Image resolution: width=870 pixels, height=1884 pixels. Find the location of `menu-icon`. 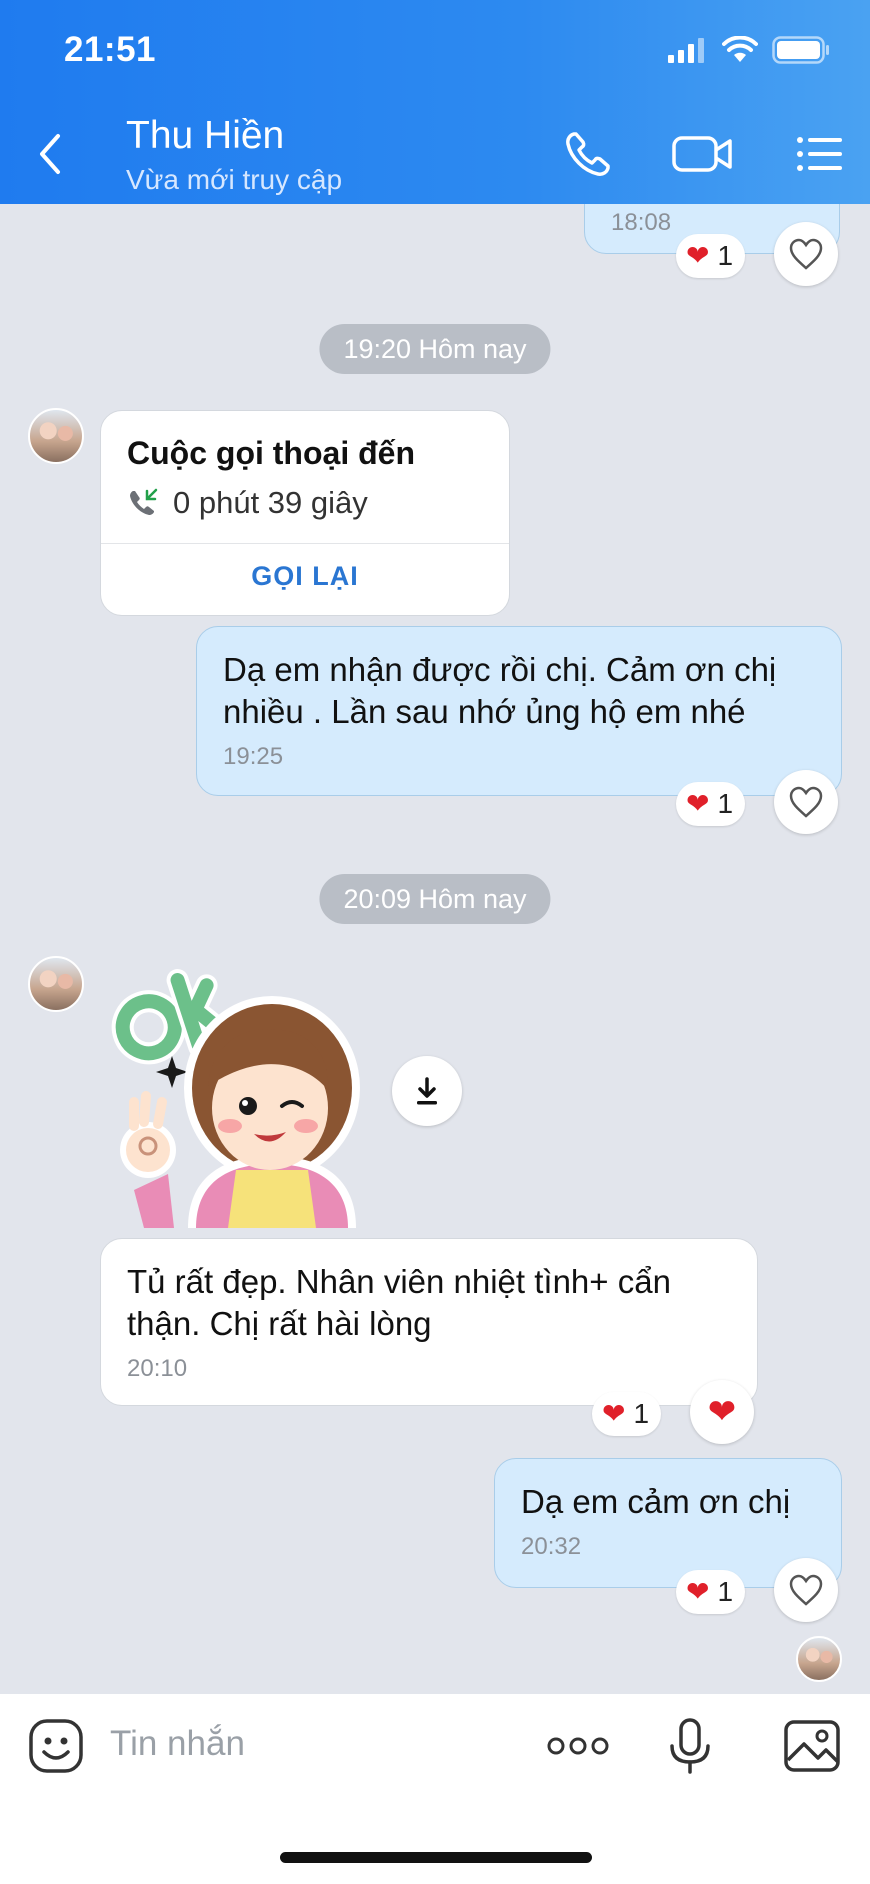

menu-icon is located at coordinates (820, 154).